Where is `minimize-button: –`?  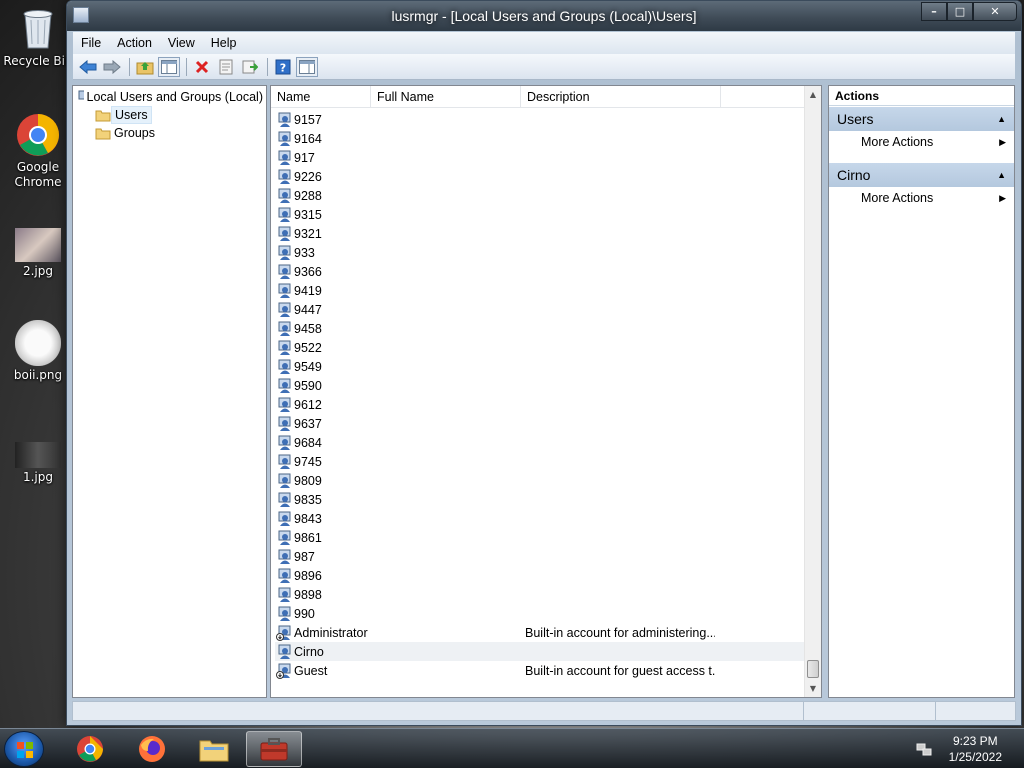 minimize-button: – is located at coordinates (934, 11).